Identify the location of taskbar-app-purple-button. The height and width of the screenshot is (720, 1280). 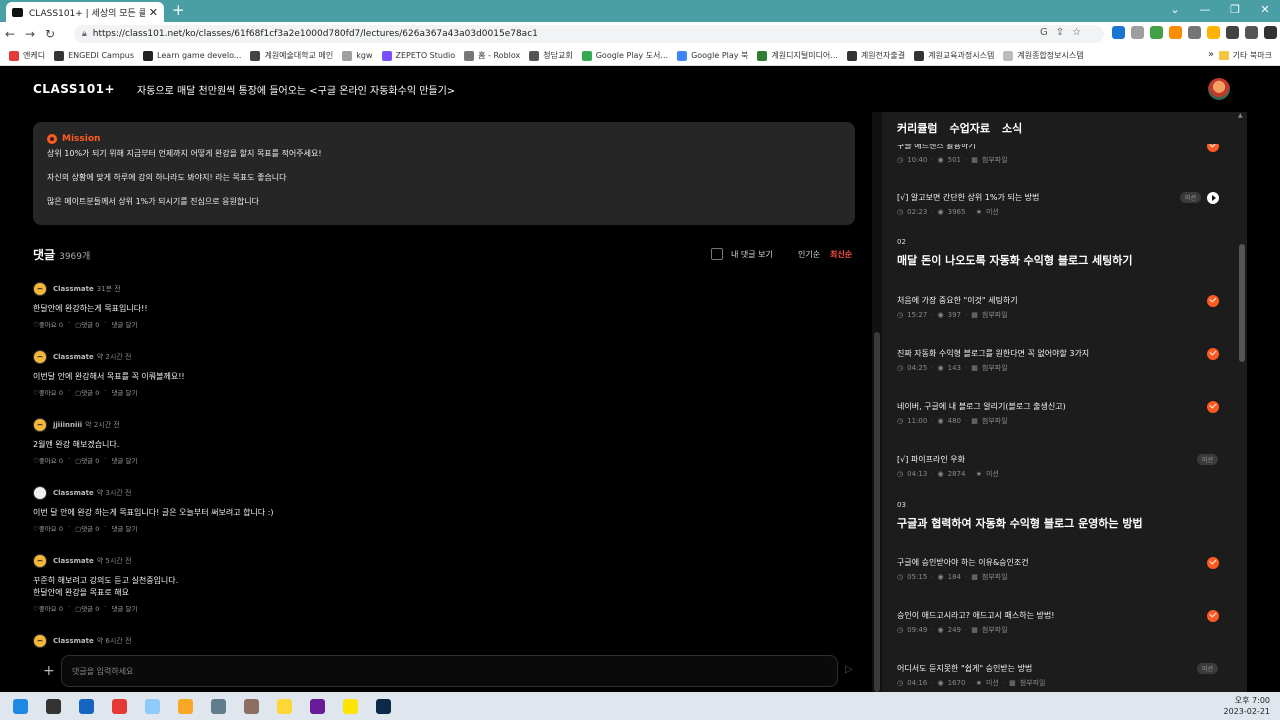
(317, 706).